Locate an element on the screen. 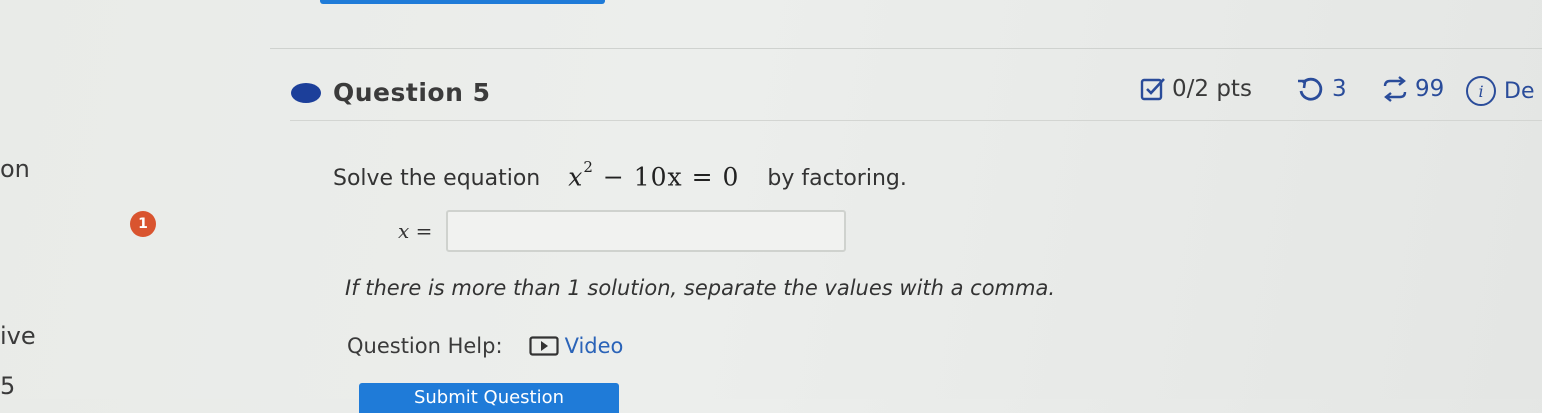 This screenshot has height=413, width=1542. sidebar-fragment-top: on is located at coordinates (15, 169).